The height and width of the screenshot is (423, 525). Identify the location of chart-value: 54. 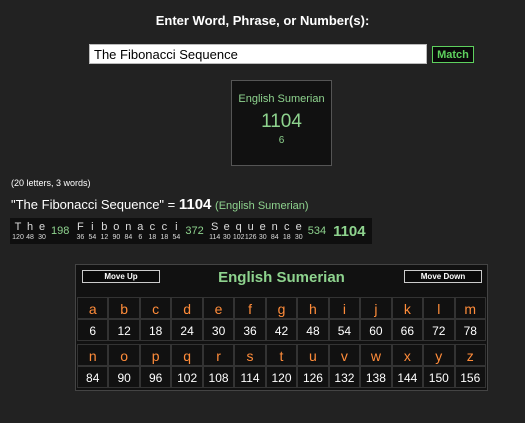
(344, 330).